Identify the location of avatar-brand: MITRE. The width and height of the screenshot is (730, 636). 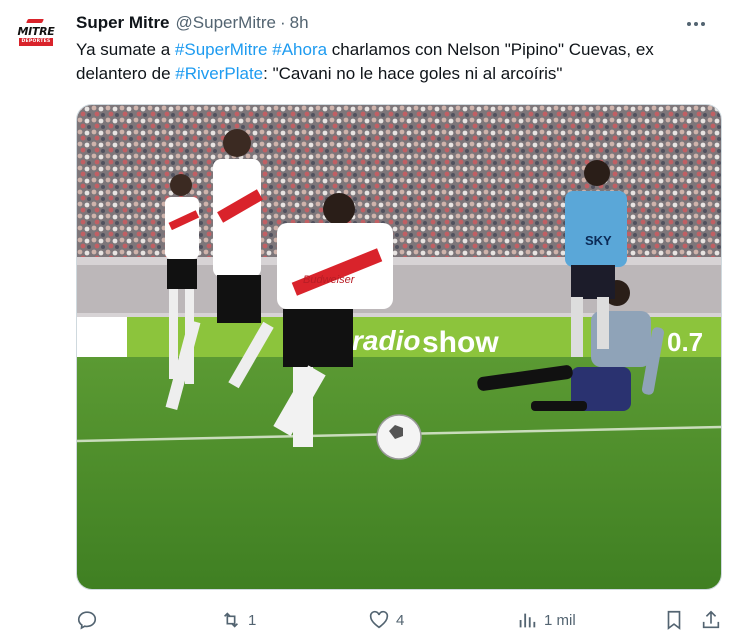
(36, 31).